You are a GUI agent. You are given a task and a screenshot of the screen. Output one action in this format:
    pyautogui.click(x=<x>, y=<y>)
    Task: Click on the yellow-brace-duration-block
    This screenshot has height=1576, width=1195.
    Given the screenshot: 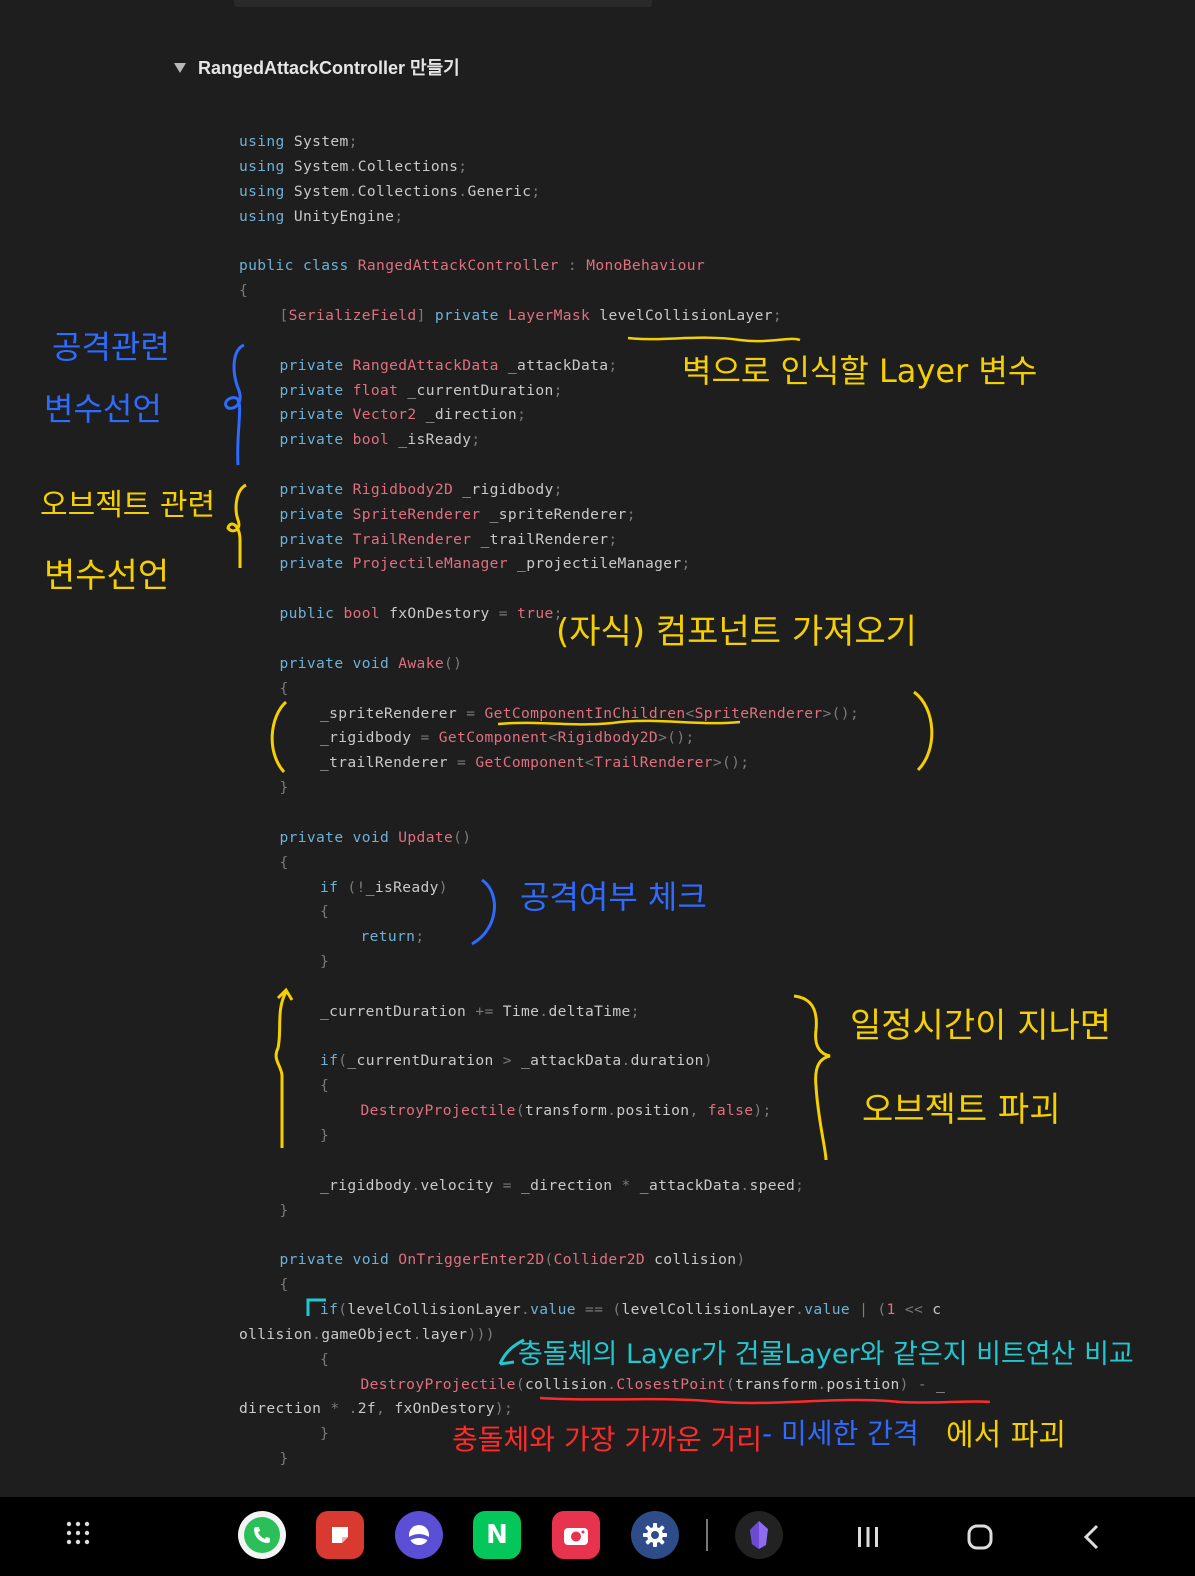 What is the action you would take?
    pyautogui.click(x=812, y=1077)
    